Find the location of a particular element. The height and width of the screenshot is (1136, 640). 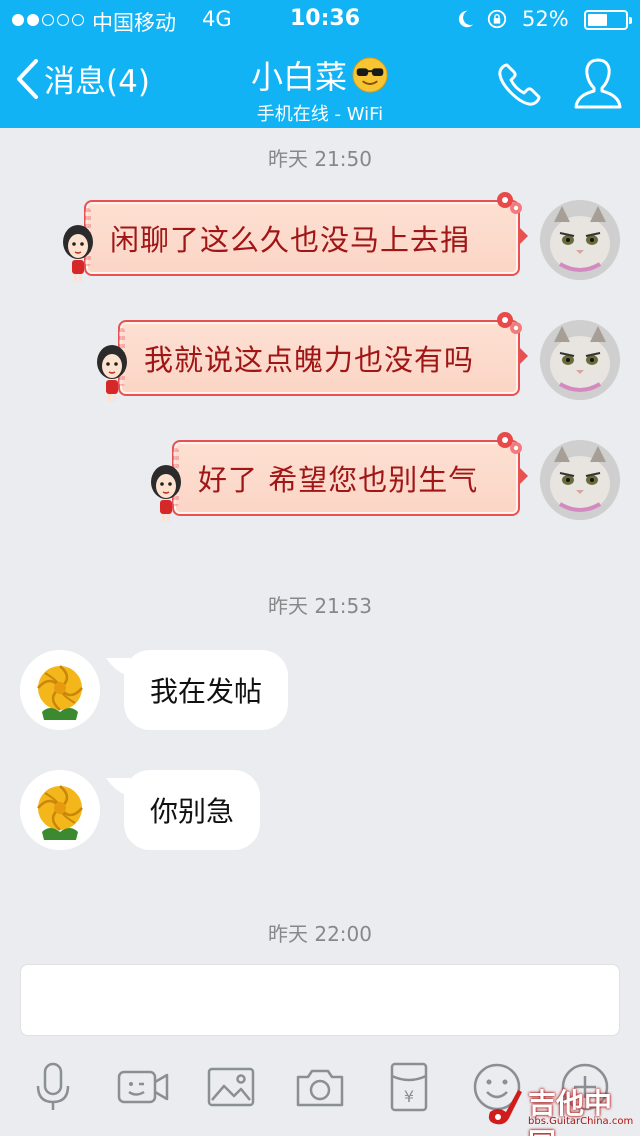

status-bar: 中国移动 4G 10:36 52% is located at coordinates (320, 20).